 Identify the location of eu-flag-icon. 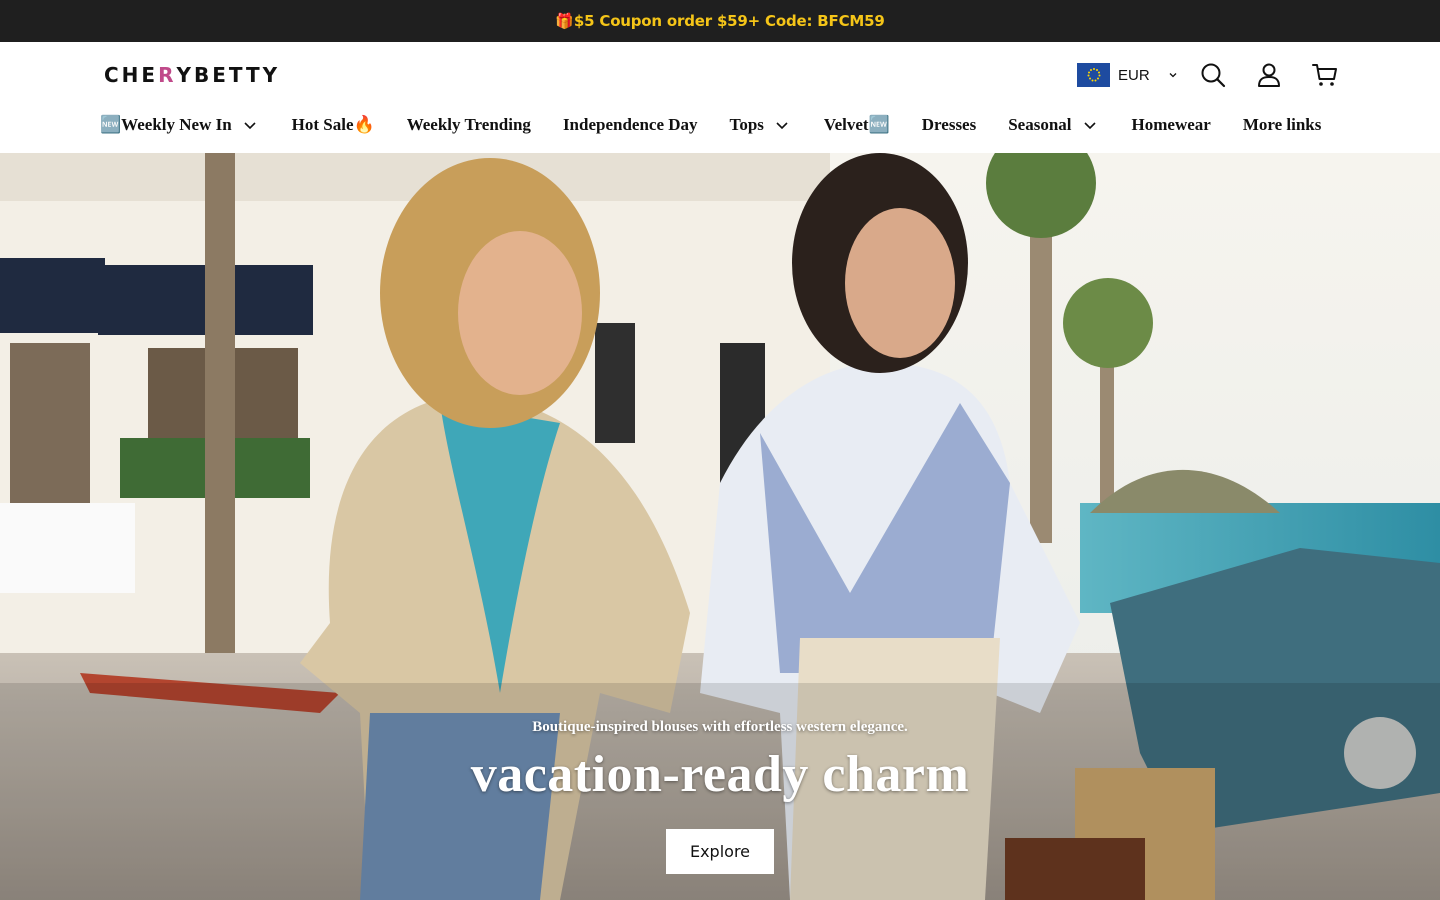
(1093, 75).